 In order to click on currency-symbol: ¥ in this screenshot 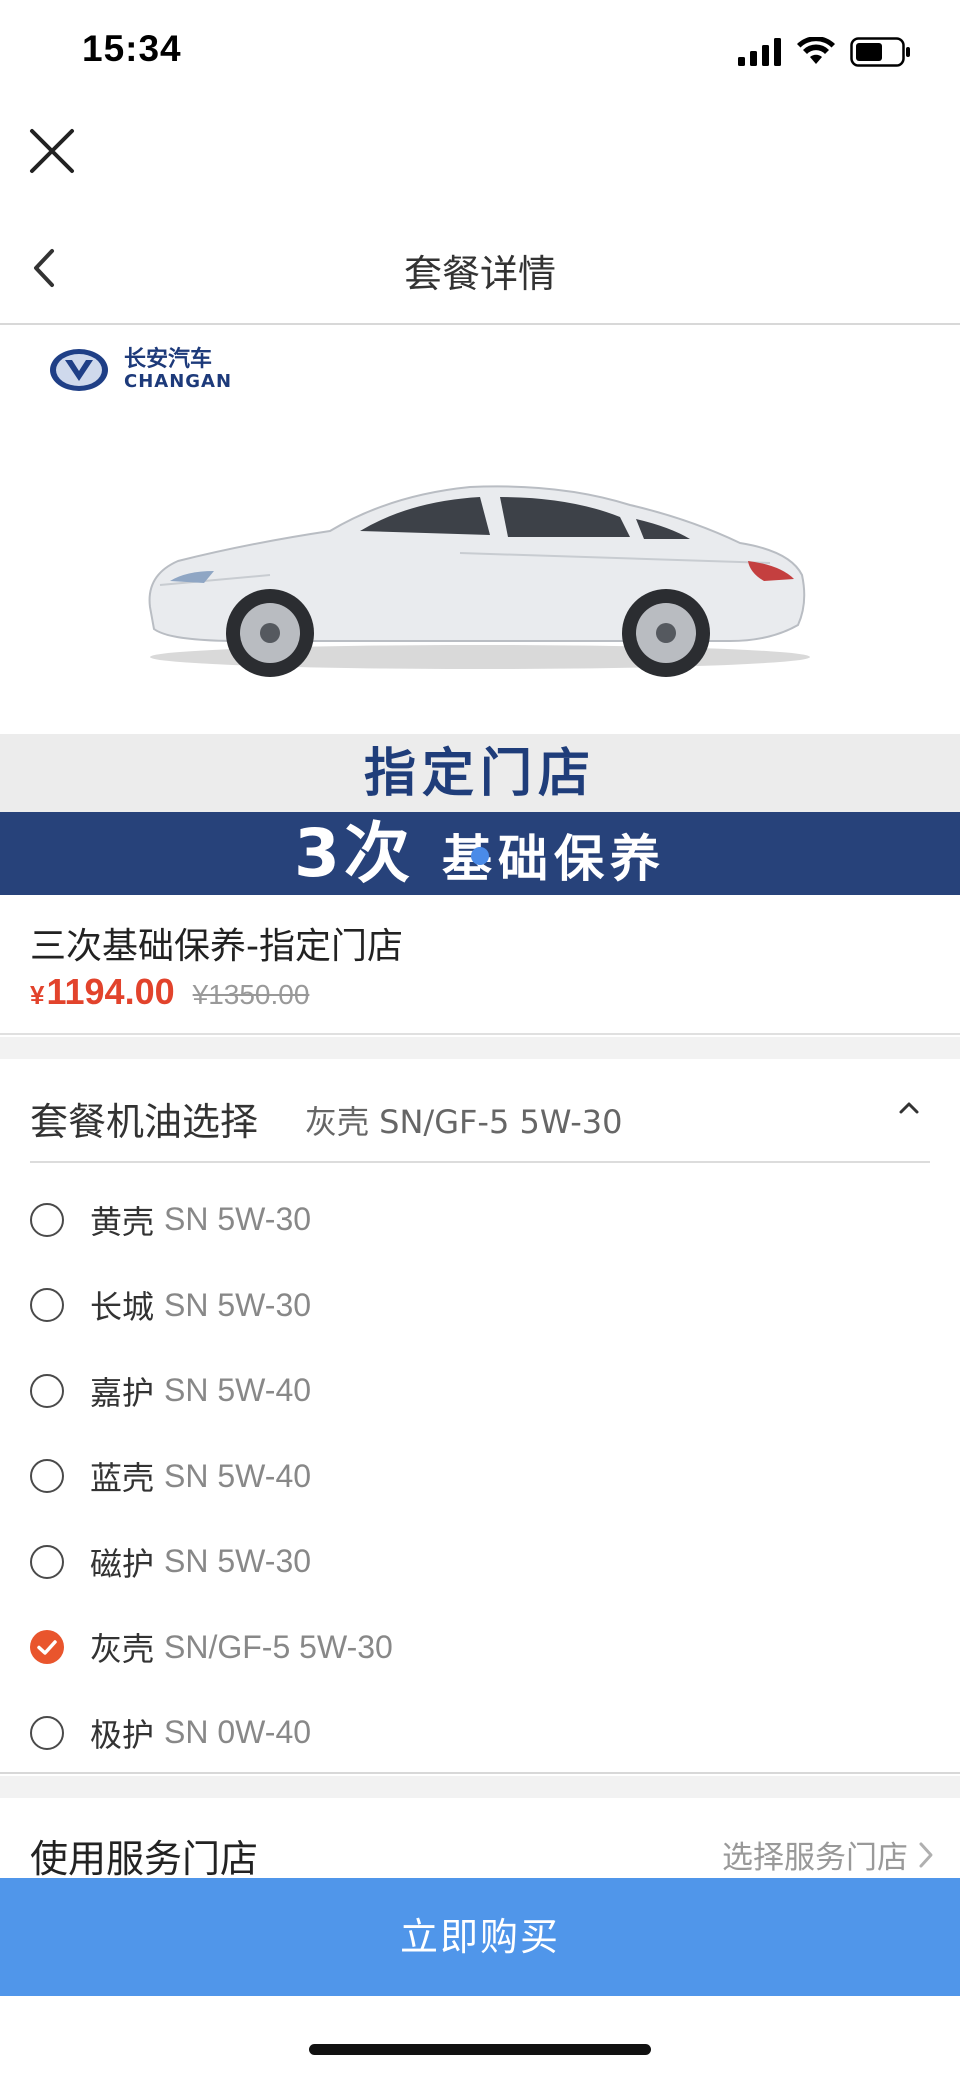, I will do `click(37, 995)`.